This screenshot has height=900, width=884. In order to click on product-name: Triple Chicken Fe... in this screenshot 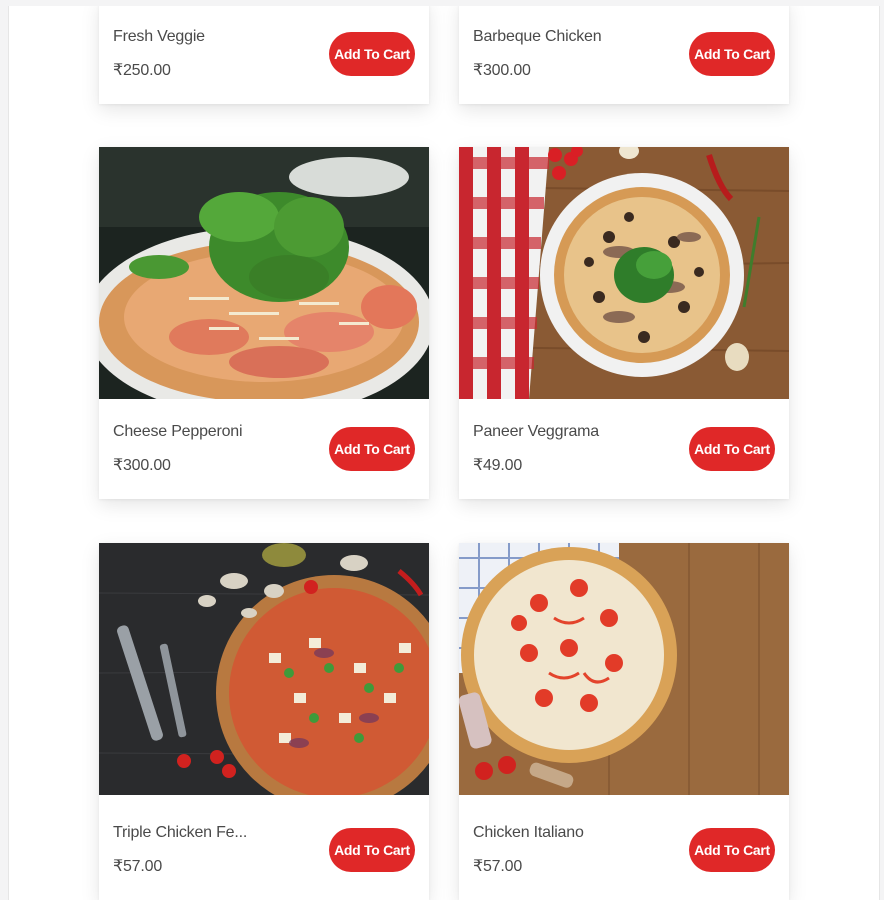, I will do `click(180, 832)`.